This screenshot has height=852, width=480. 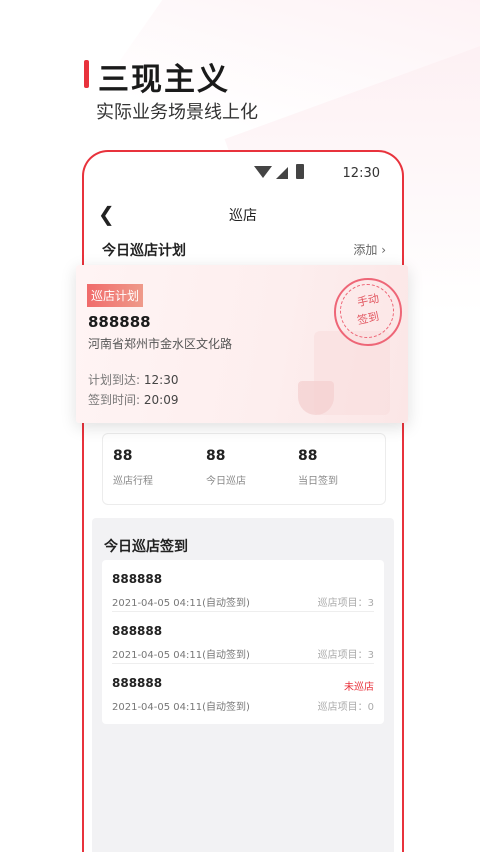 I want to click on promo-title: 三现主义, so click(x=164, y=80).